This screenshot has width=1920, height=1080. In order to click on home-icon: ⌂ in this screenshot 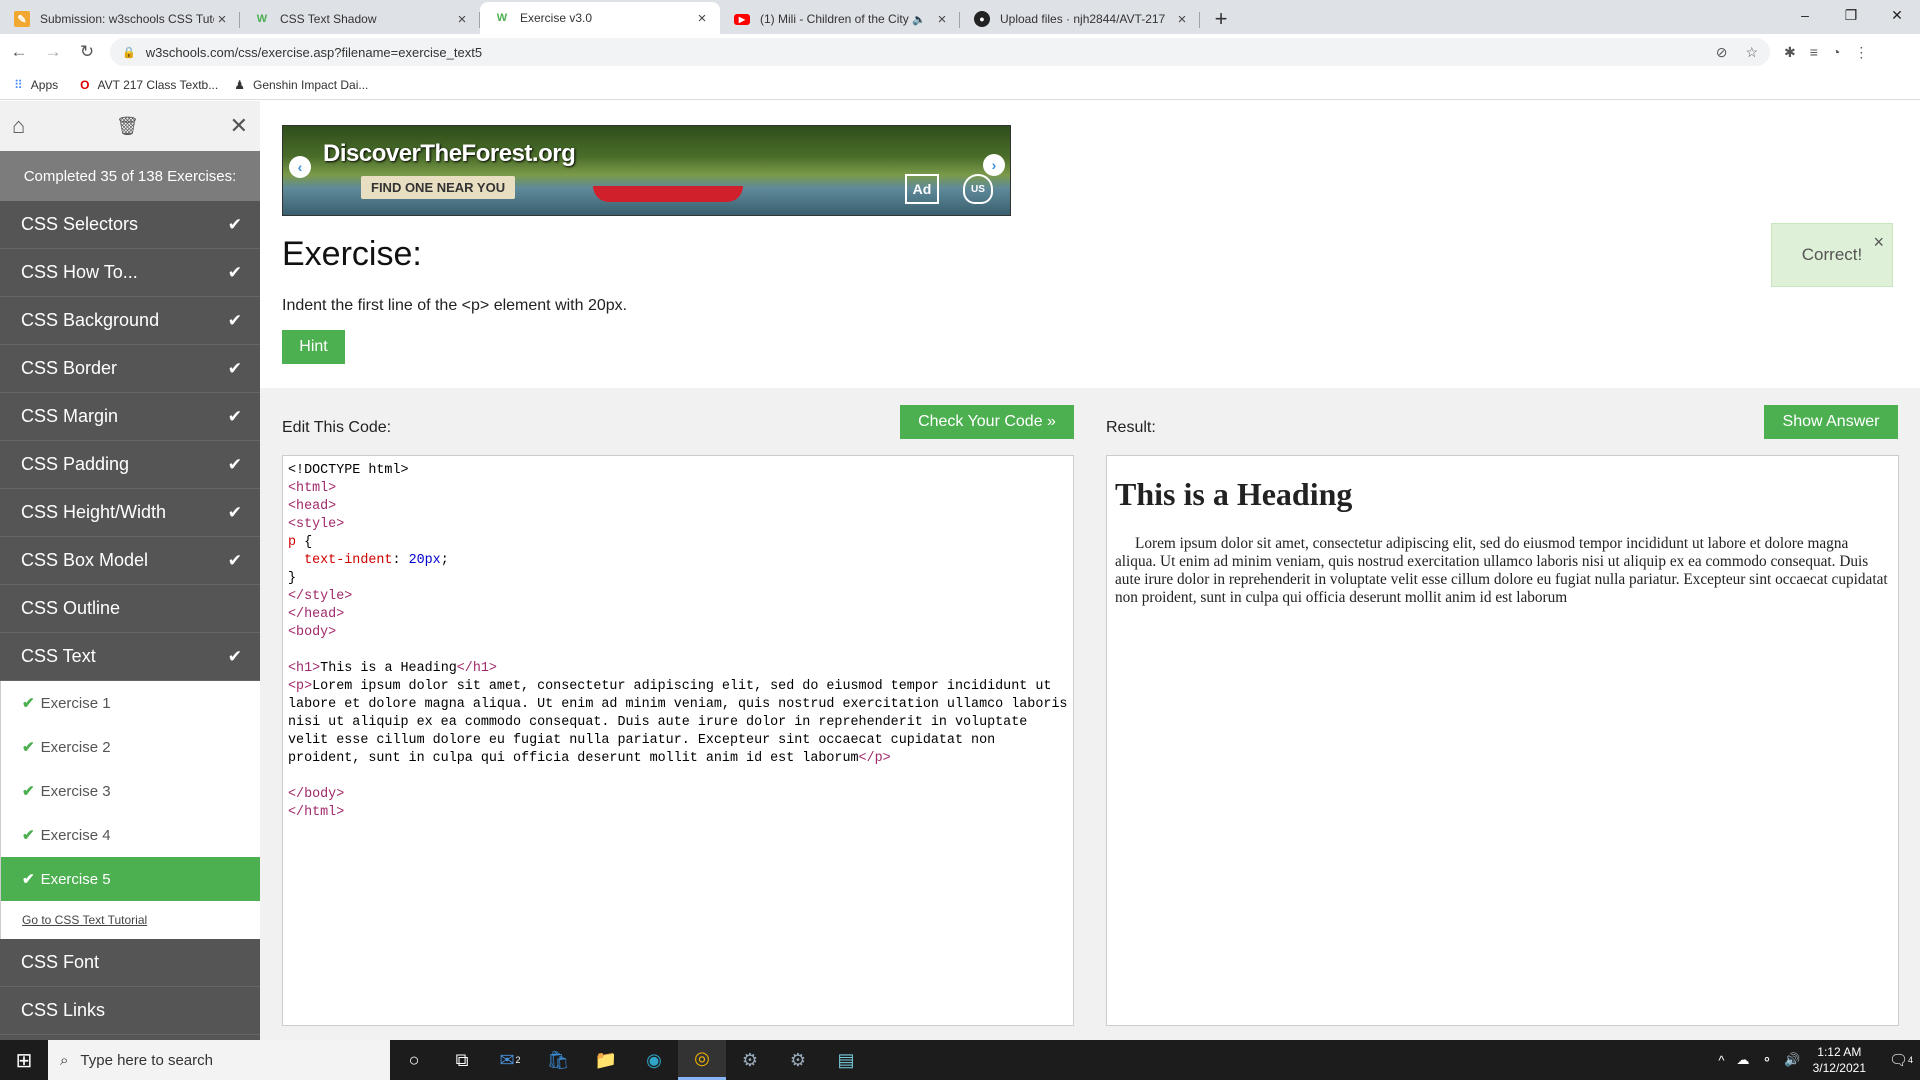, I will do `click(18, 126)`.